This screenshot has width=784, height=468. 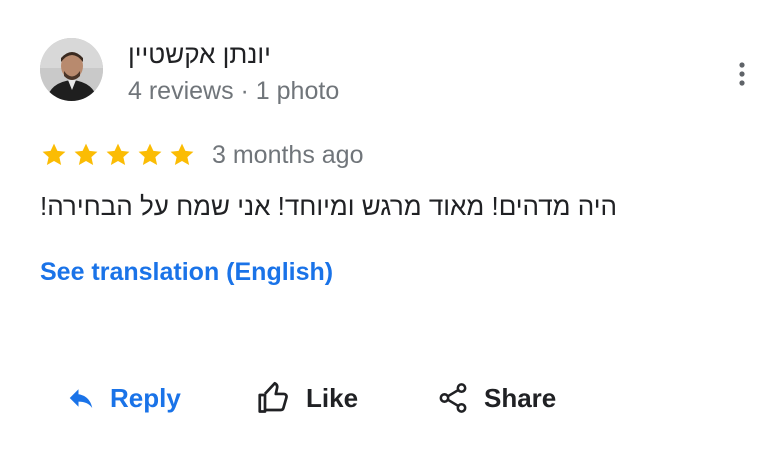 I want to click on share-icon, so click(x=453, y=398).